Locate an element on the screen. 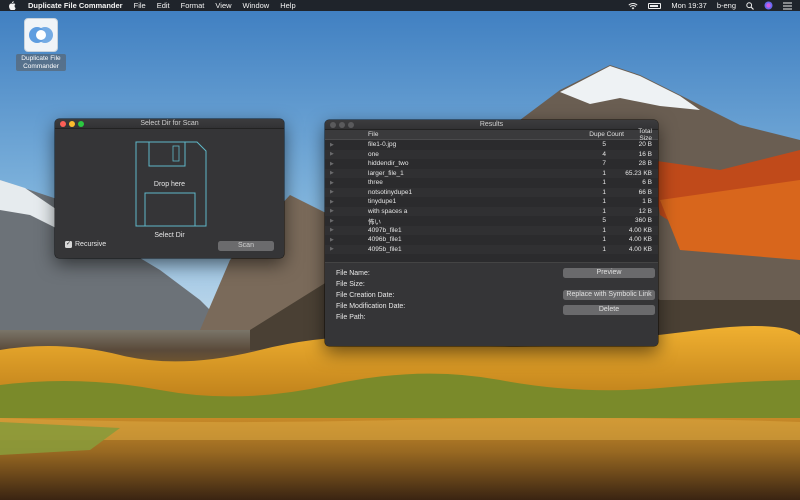 The image size is (800, 500). total-size-cell: 28 B is located at coordinates (645, 164).